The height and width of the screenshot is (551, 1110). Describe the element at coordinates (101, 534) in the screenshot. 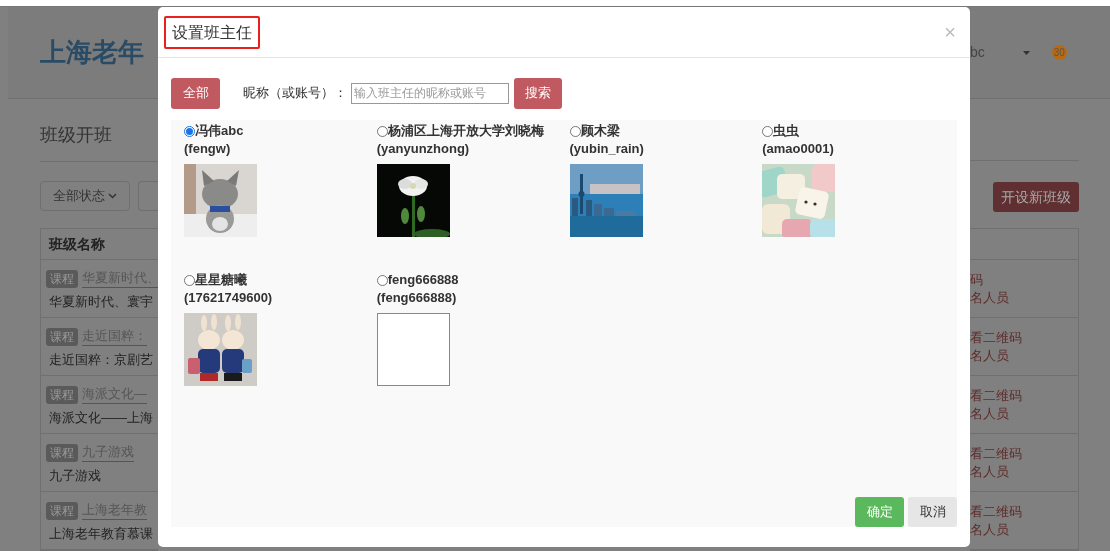

I see `class-name: 上海老年教育慕课` at that location.